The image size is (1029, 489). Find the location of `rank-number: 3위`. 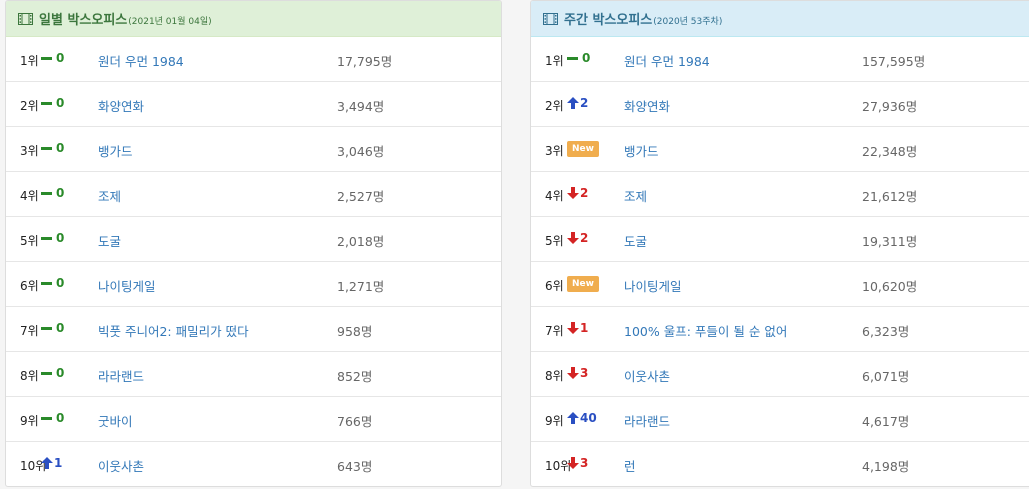

rank-number: 3위 is located at coordinates (29, 151).